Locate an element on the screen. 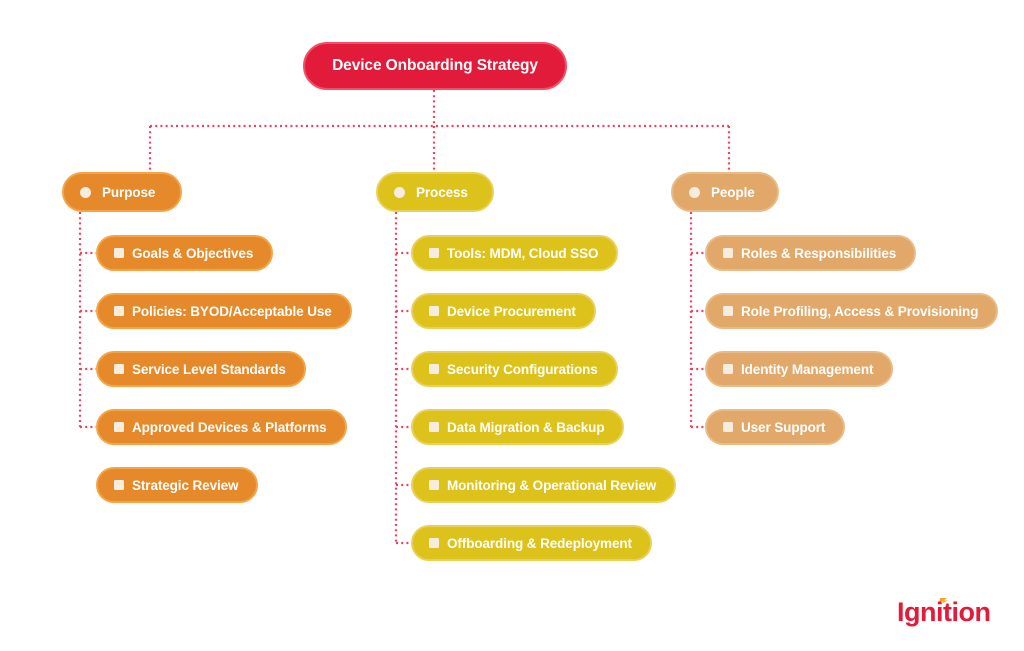  item-label: Role Profiling, Access & Provisioning is located at coordinates (860, 311).